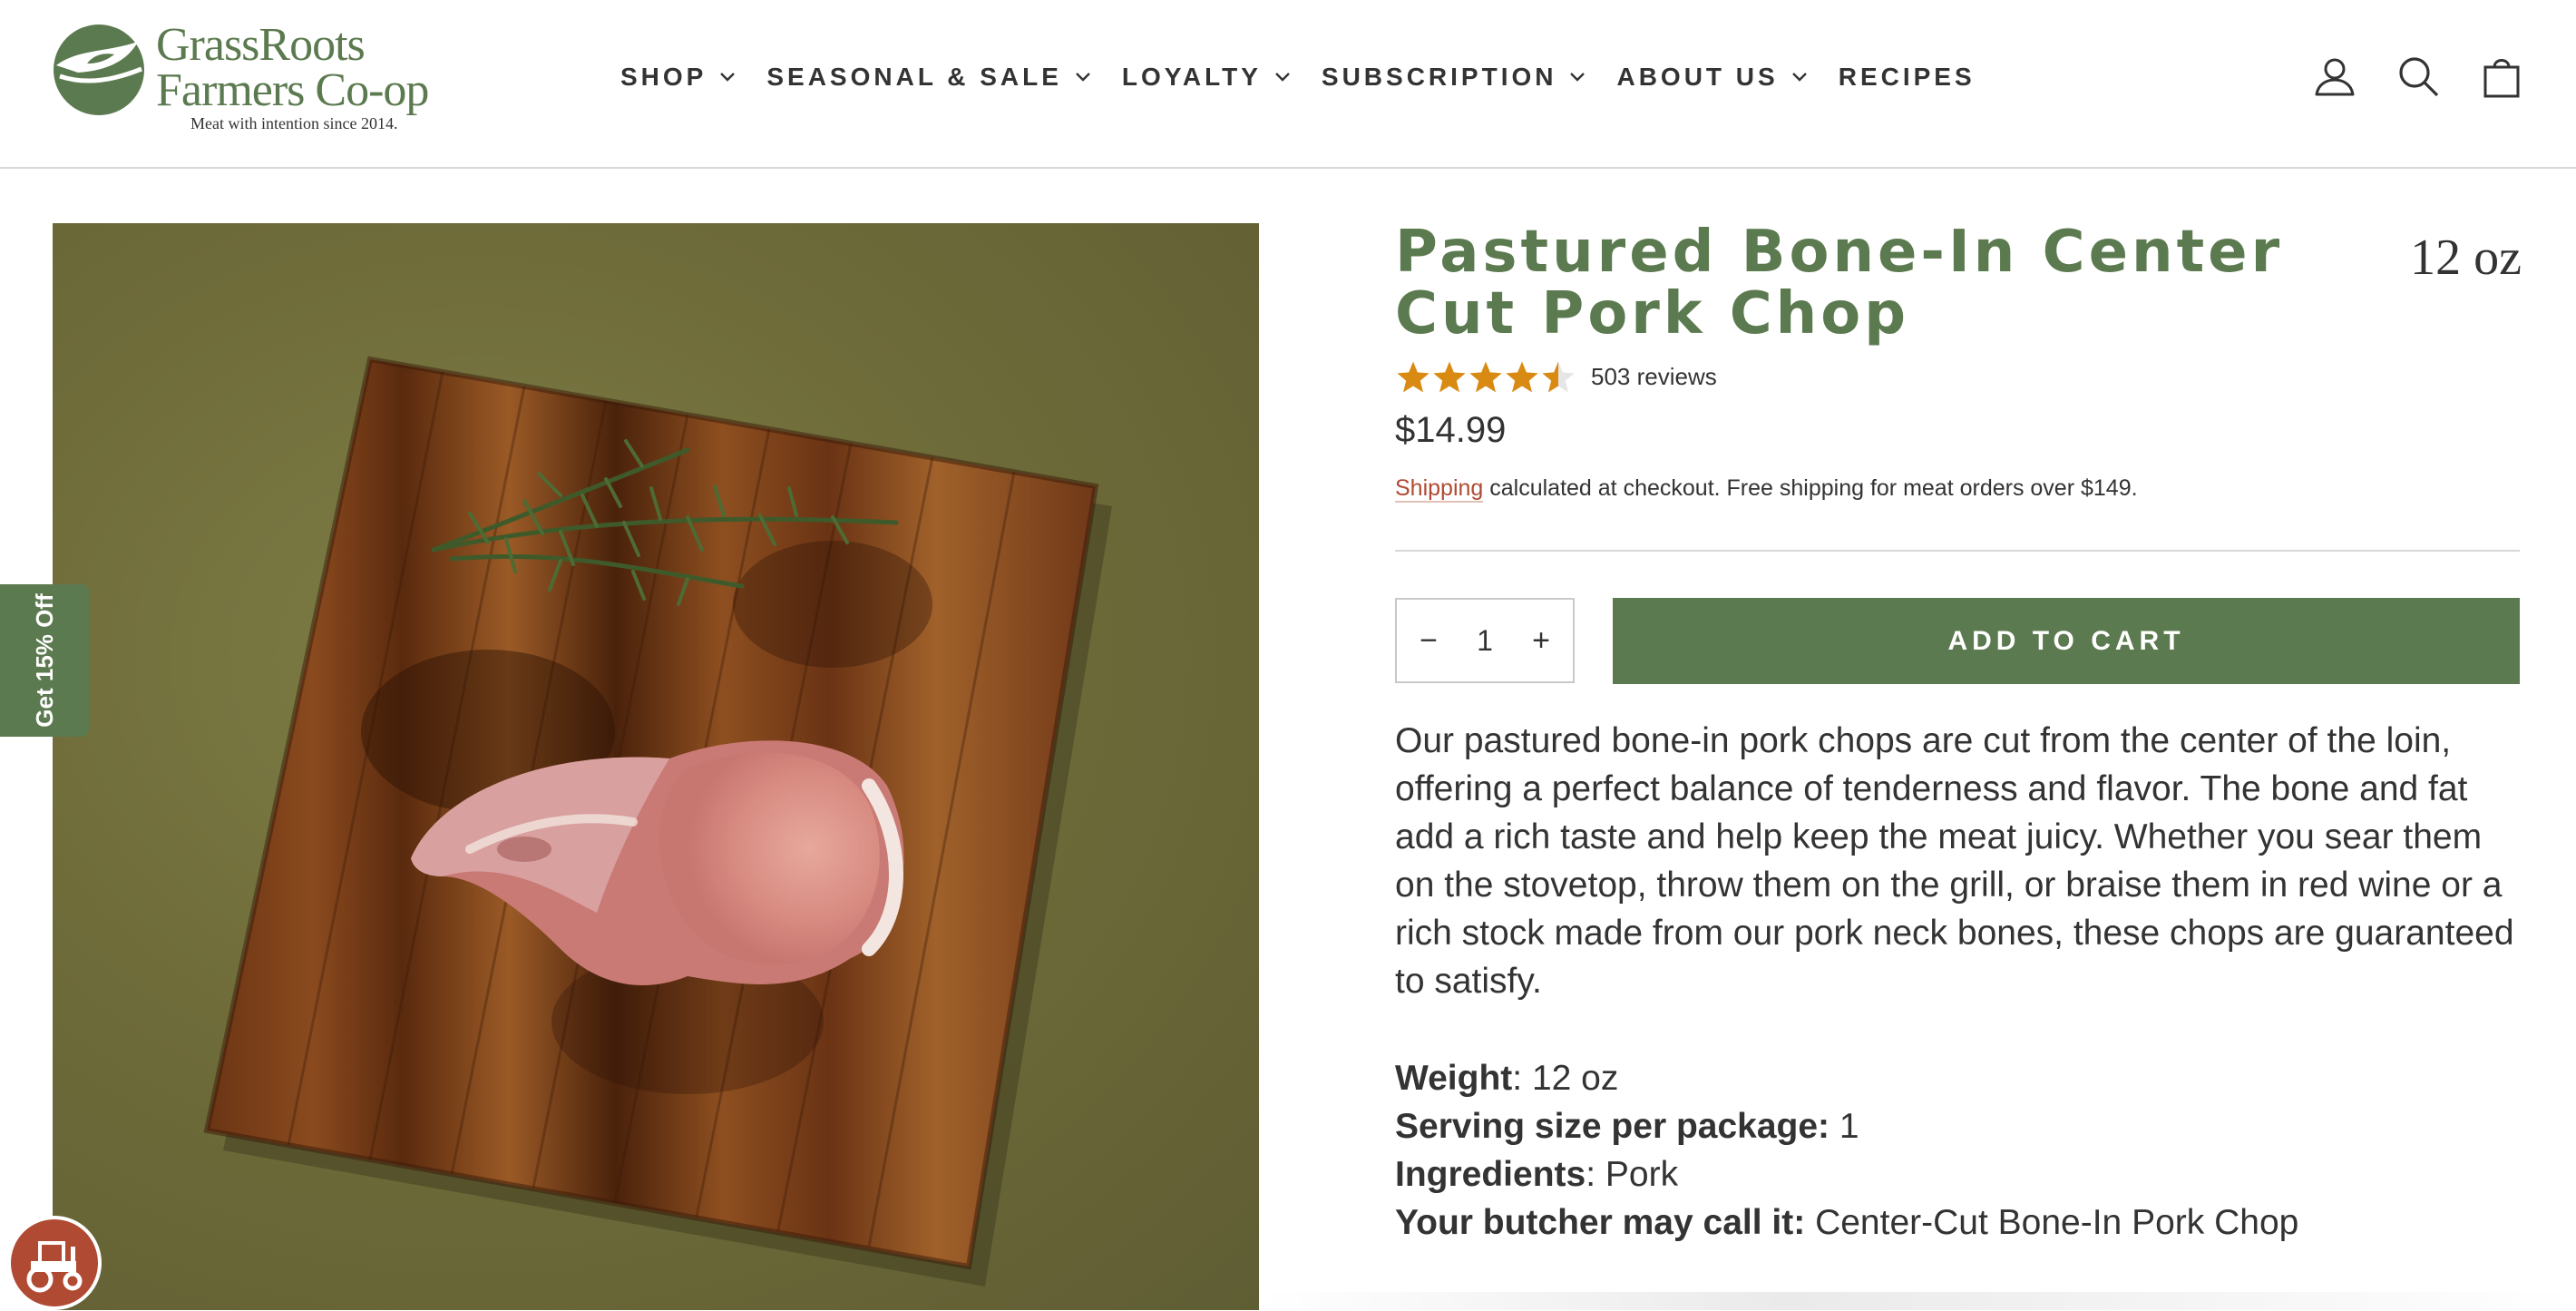  I want to click on loyalty-badge, so click(54, 1263).